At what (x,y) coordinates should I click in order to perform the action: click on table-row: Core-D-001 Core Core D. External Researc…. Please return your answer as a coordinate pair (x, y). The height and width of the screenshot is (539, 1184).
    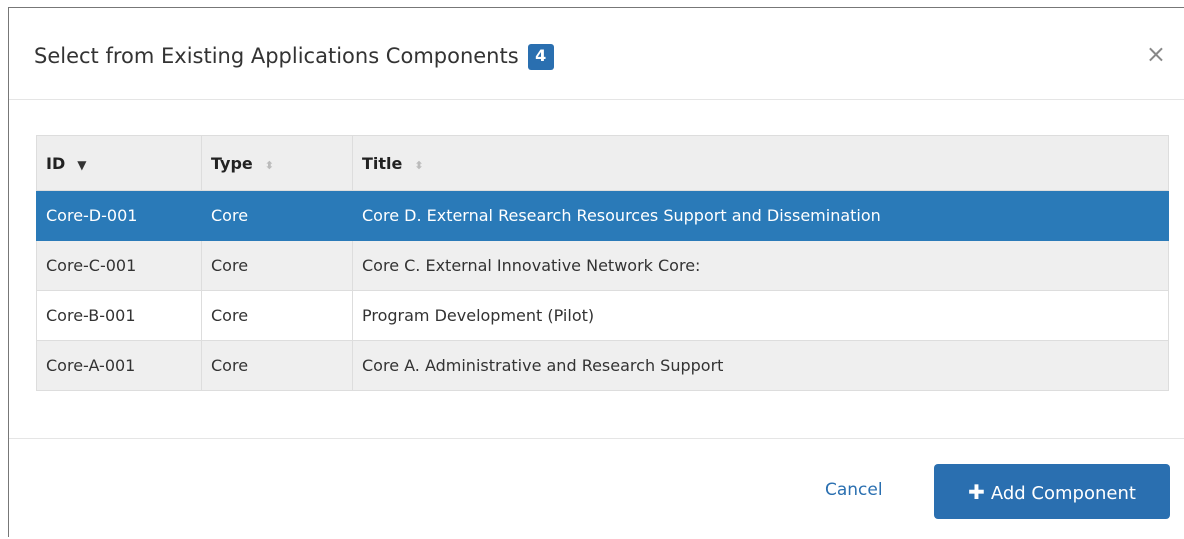
    Looking at the image, I should click on (602, 215).